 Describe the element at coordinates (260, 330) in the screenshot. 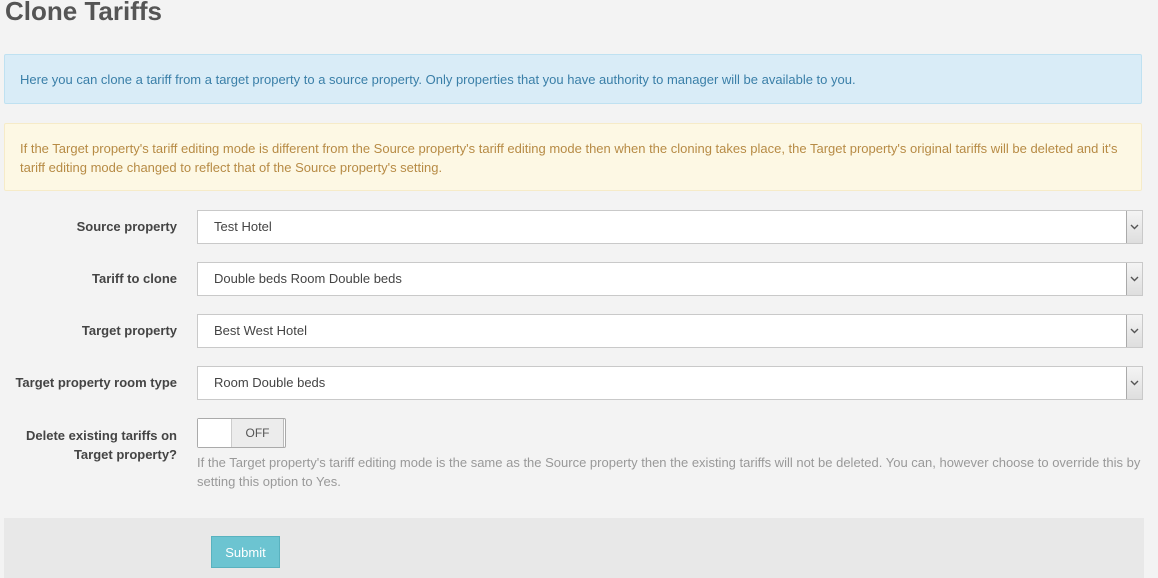

I see `target-property-value: Best West Hotel` at that location.